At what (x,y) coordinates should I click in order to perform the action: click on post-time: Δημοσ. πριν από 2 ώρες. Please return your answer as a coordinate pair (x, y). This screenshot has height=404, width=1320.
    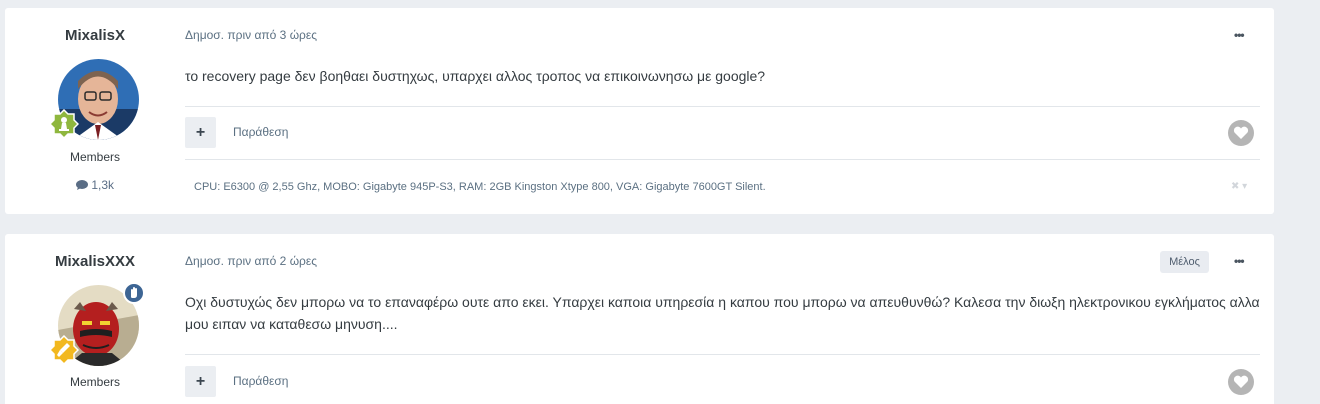
    Looking at the image, I should click on (251, 261).